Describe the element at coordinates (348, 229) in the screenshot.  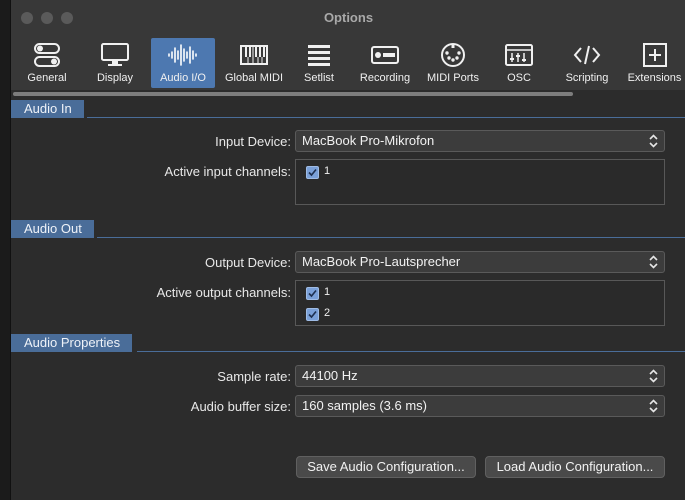
I see `section-audio-out: Audio Out` at that location.